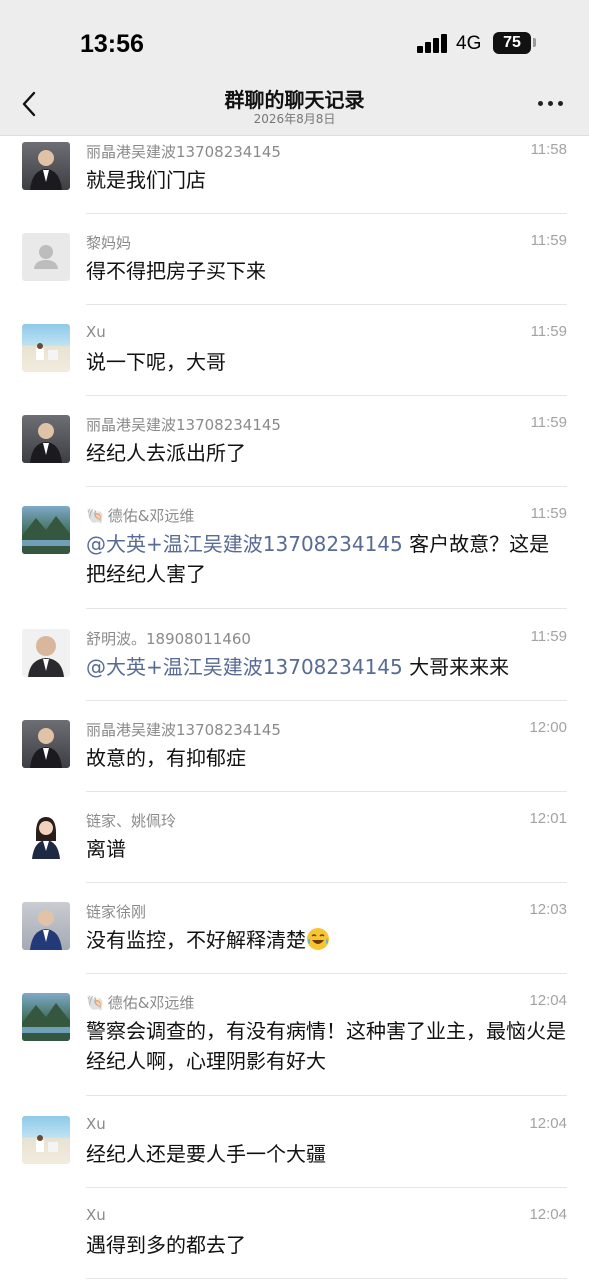 This screenshot has width=589, height=1280. I want to click on network-type: 4G, so click(469, 43).